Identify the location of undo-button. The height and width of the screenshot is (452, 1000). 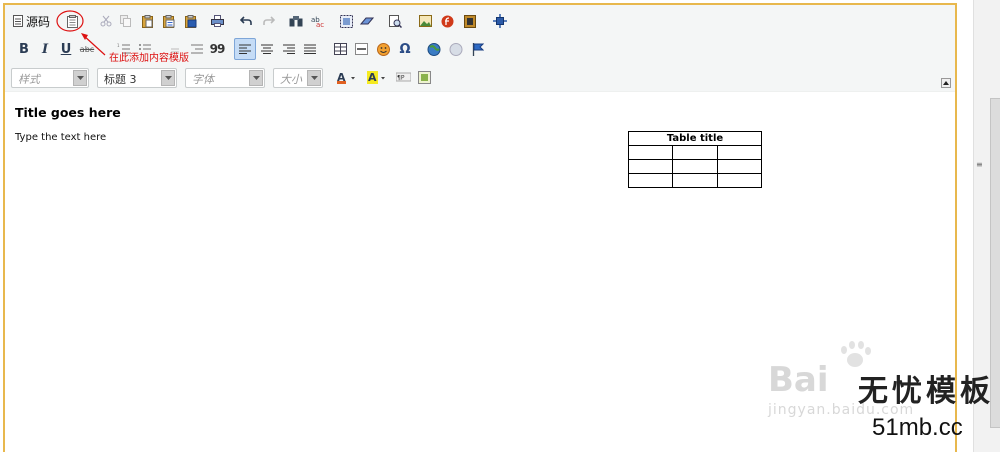
(246, 21).